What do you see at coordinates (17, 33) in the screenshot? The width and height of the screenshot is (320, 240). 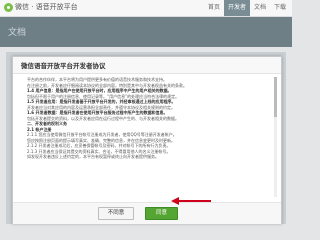 I see `page-title: 文档` at bounding box center [17, 33].